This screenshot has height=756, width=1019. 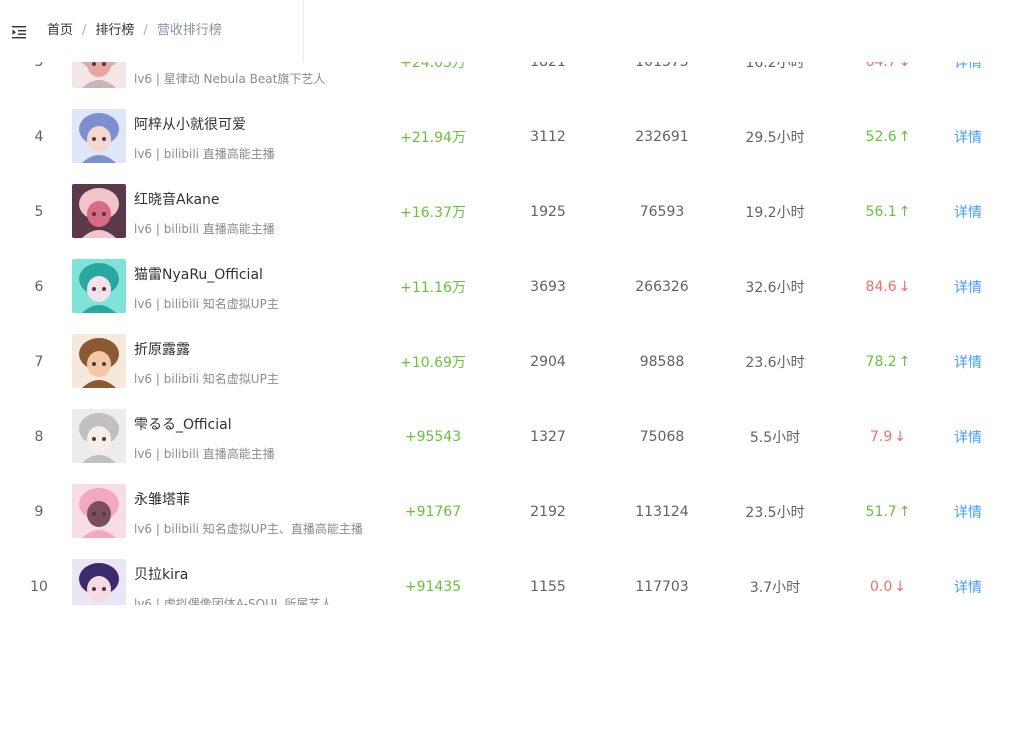 What do you see at coordinates (775, 362) in the screenshot?
I see `live-duration: 23.6小时` at bounding box center [775, 362].